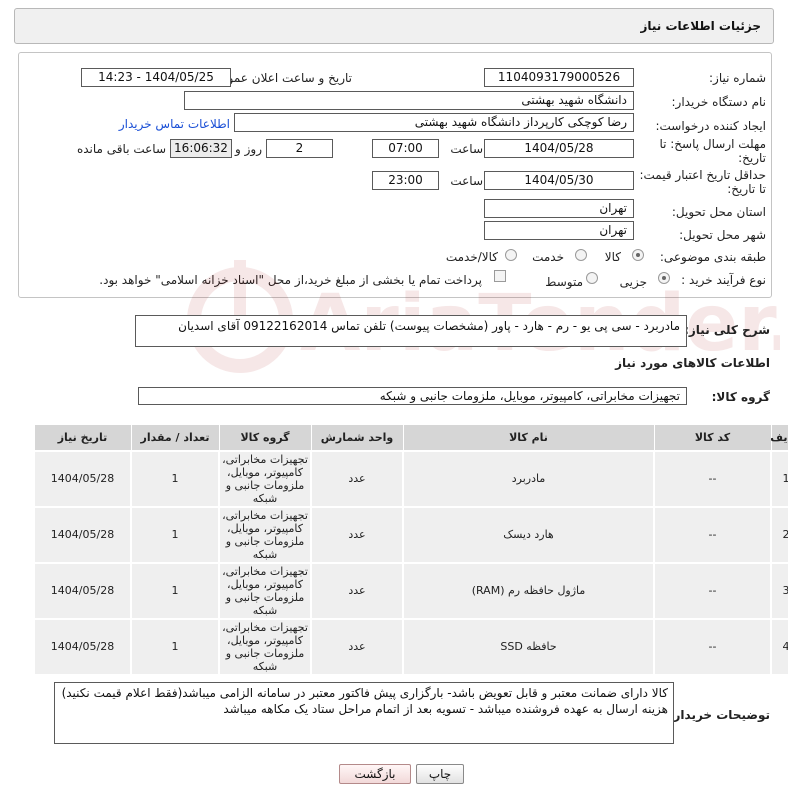 The width and height of the screenshot is (788, 800). I want to click on back-button: بازگشت, so click(375, 774).